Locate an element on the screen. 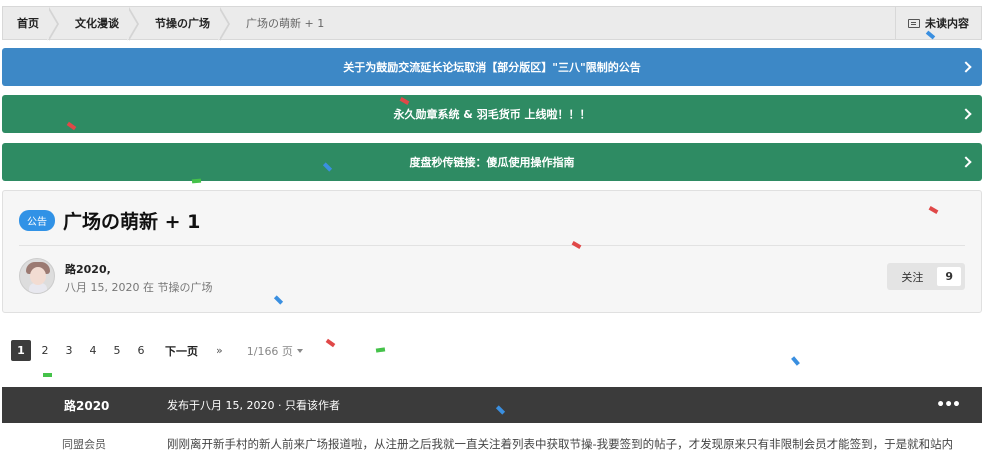 Image resolution: width=1000 pixels, height=457 pixels. post-author-link: 路2020 is located at coordinates (86, 405).